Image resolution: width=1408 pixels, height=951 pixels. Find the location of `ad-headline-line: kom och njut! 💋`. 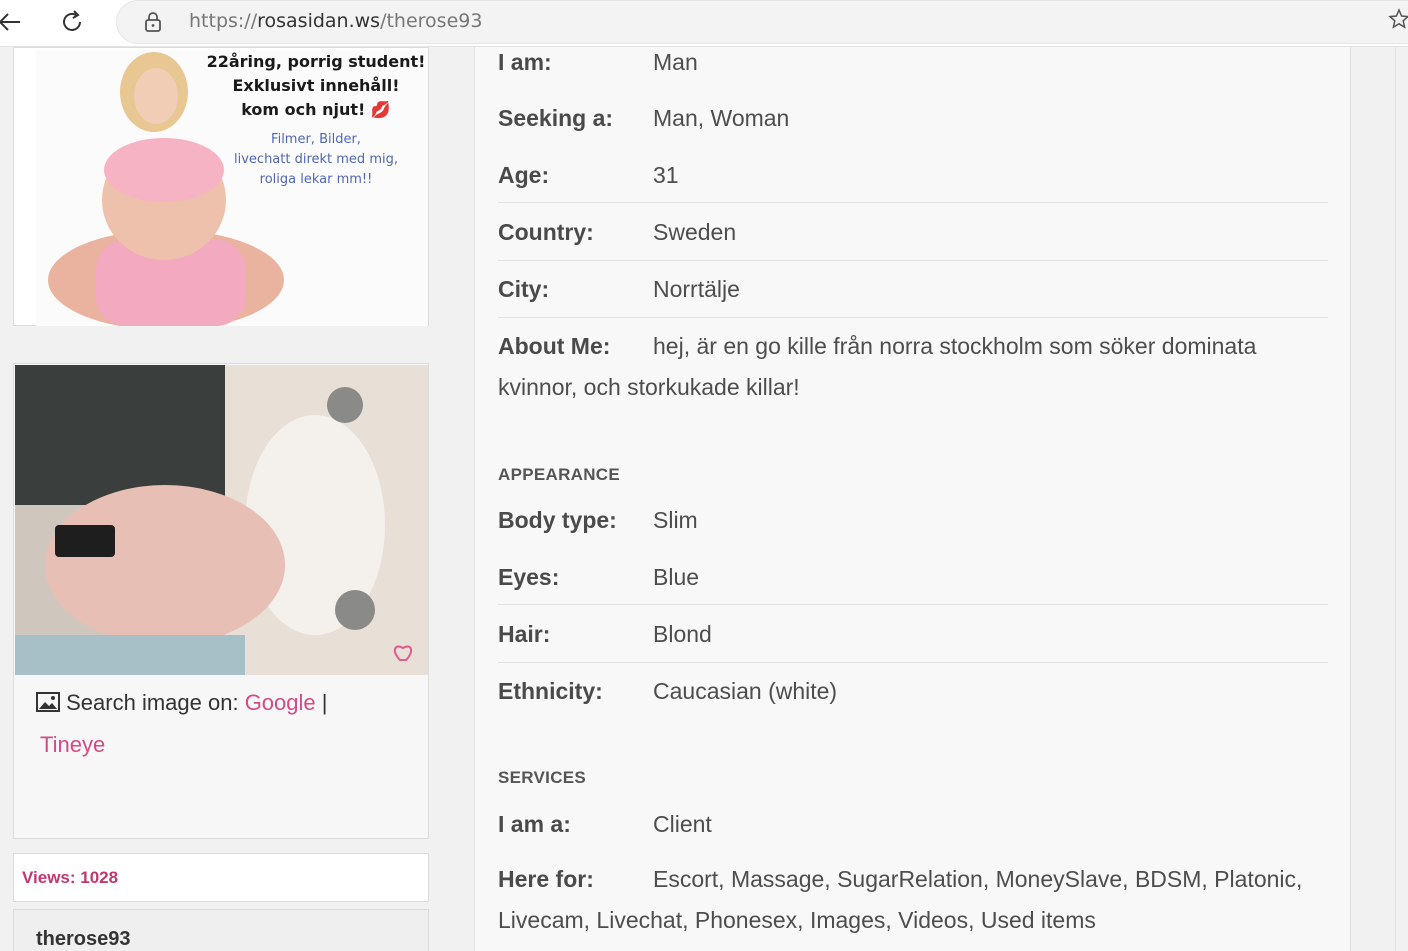

ad-headline-line: kom och njut! 💋 is located at coordinates (316, 109).